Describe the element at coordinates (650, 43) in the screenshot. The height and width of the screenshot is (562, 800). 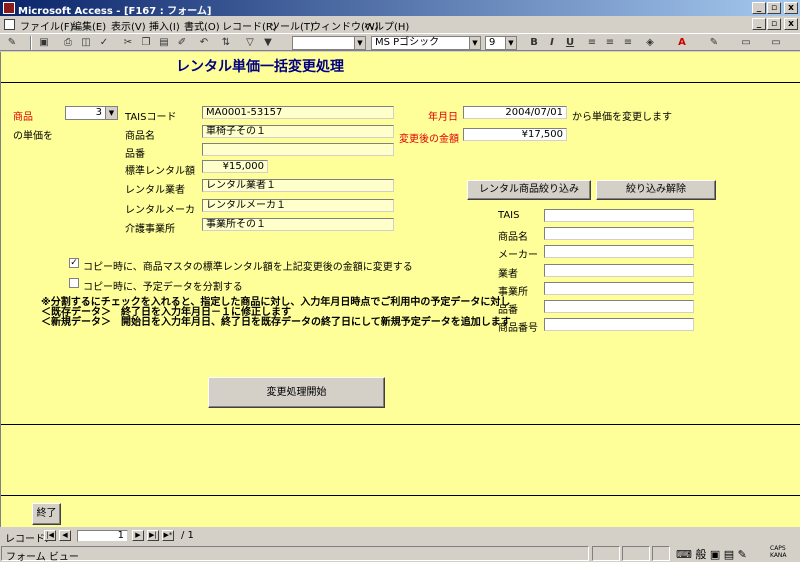
I see `fill-color-icon: ◈` at that location.